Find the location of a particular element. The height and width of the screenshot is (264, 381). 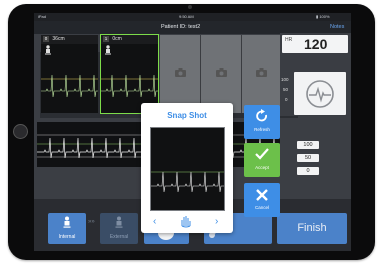

patient-id: Patient ID: test2 is located at coordinates (181, 27).